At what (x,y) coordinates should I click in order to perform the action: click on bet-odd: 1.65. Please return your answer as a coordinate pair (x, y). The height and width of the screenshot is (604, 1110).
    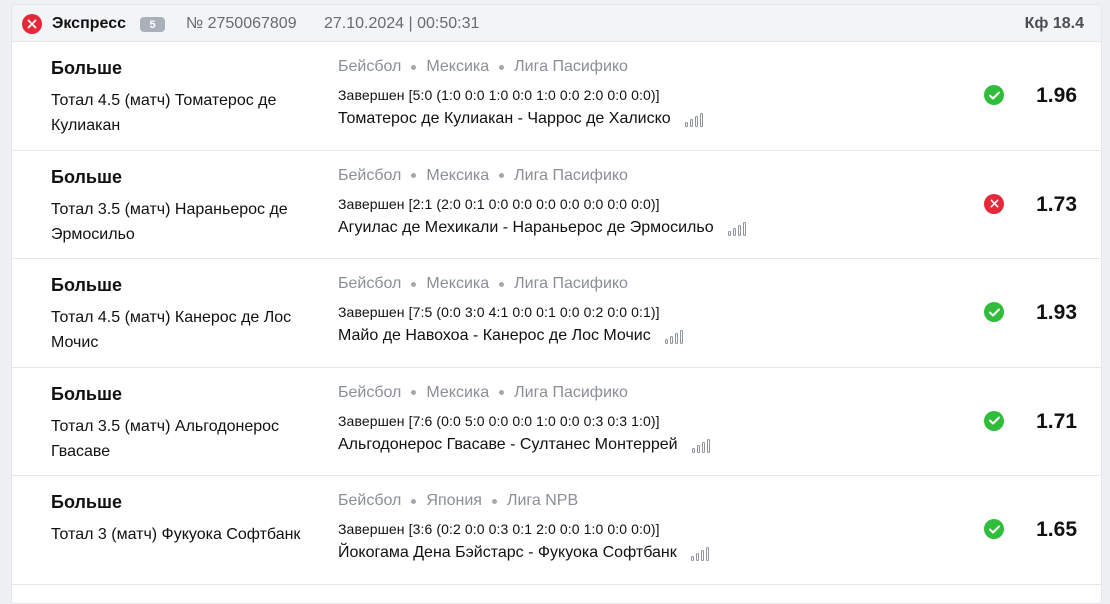
    Looking at the image, I should click on (1056, 529).